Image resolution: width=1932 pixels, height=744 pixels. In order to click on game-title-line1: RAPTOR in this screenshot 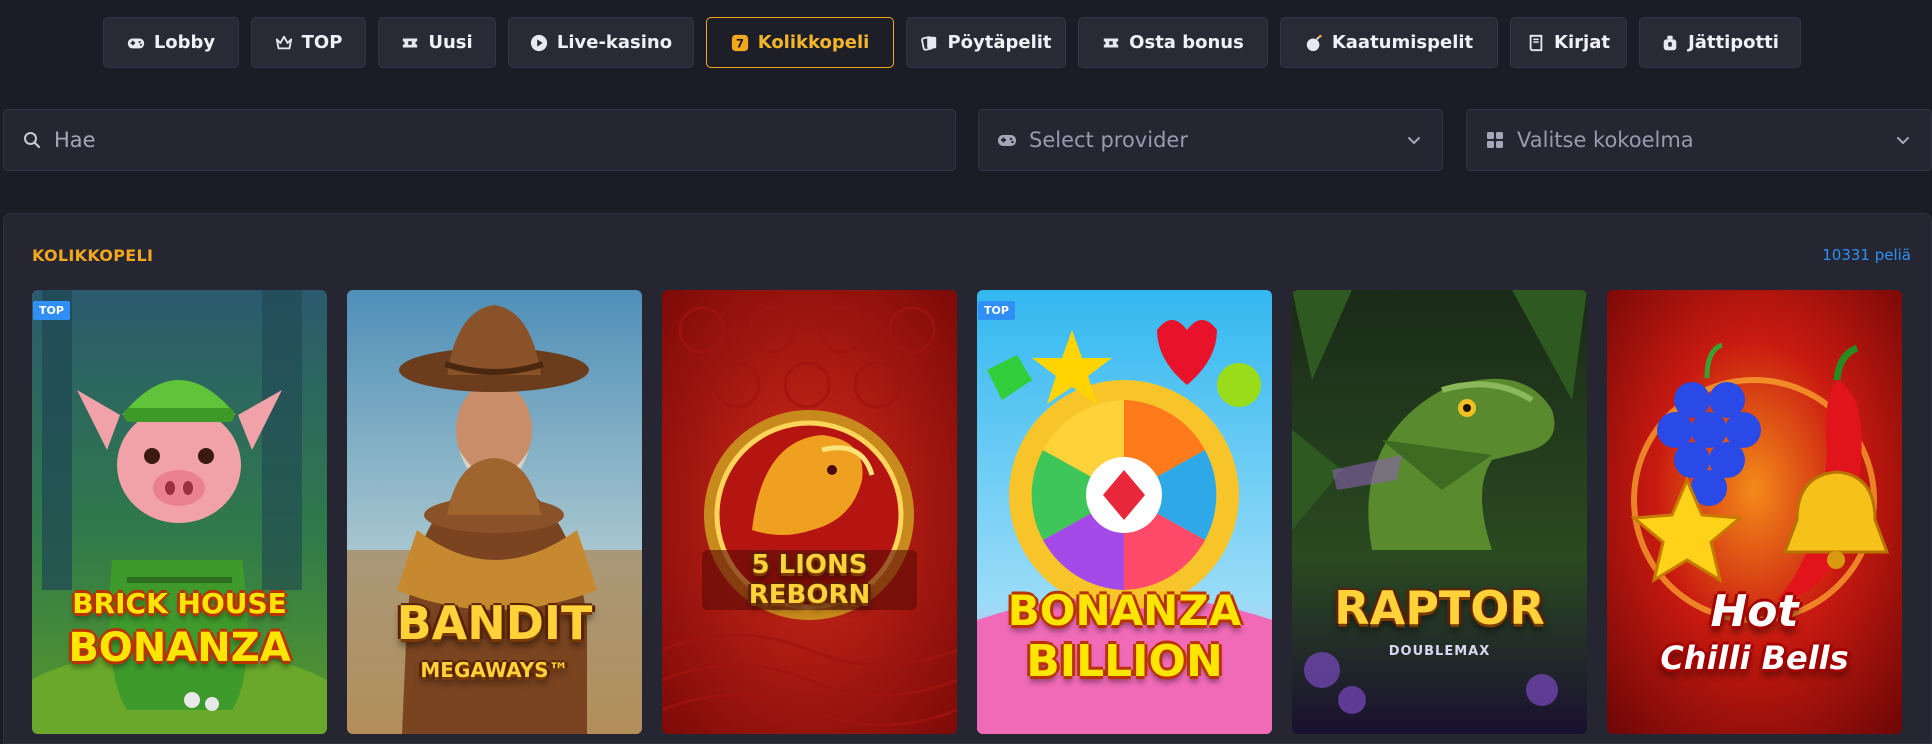, I will do `click(1439, 608)`.